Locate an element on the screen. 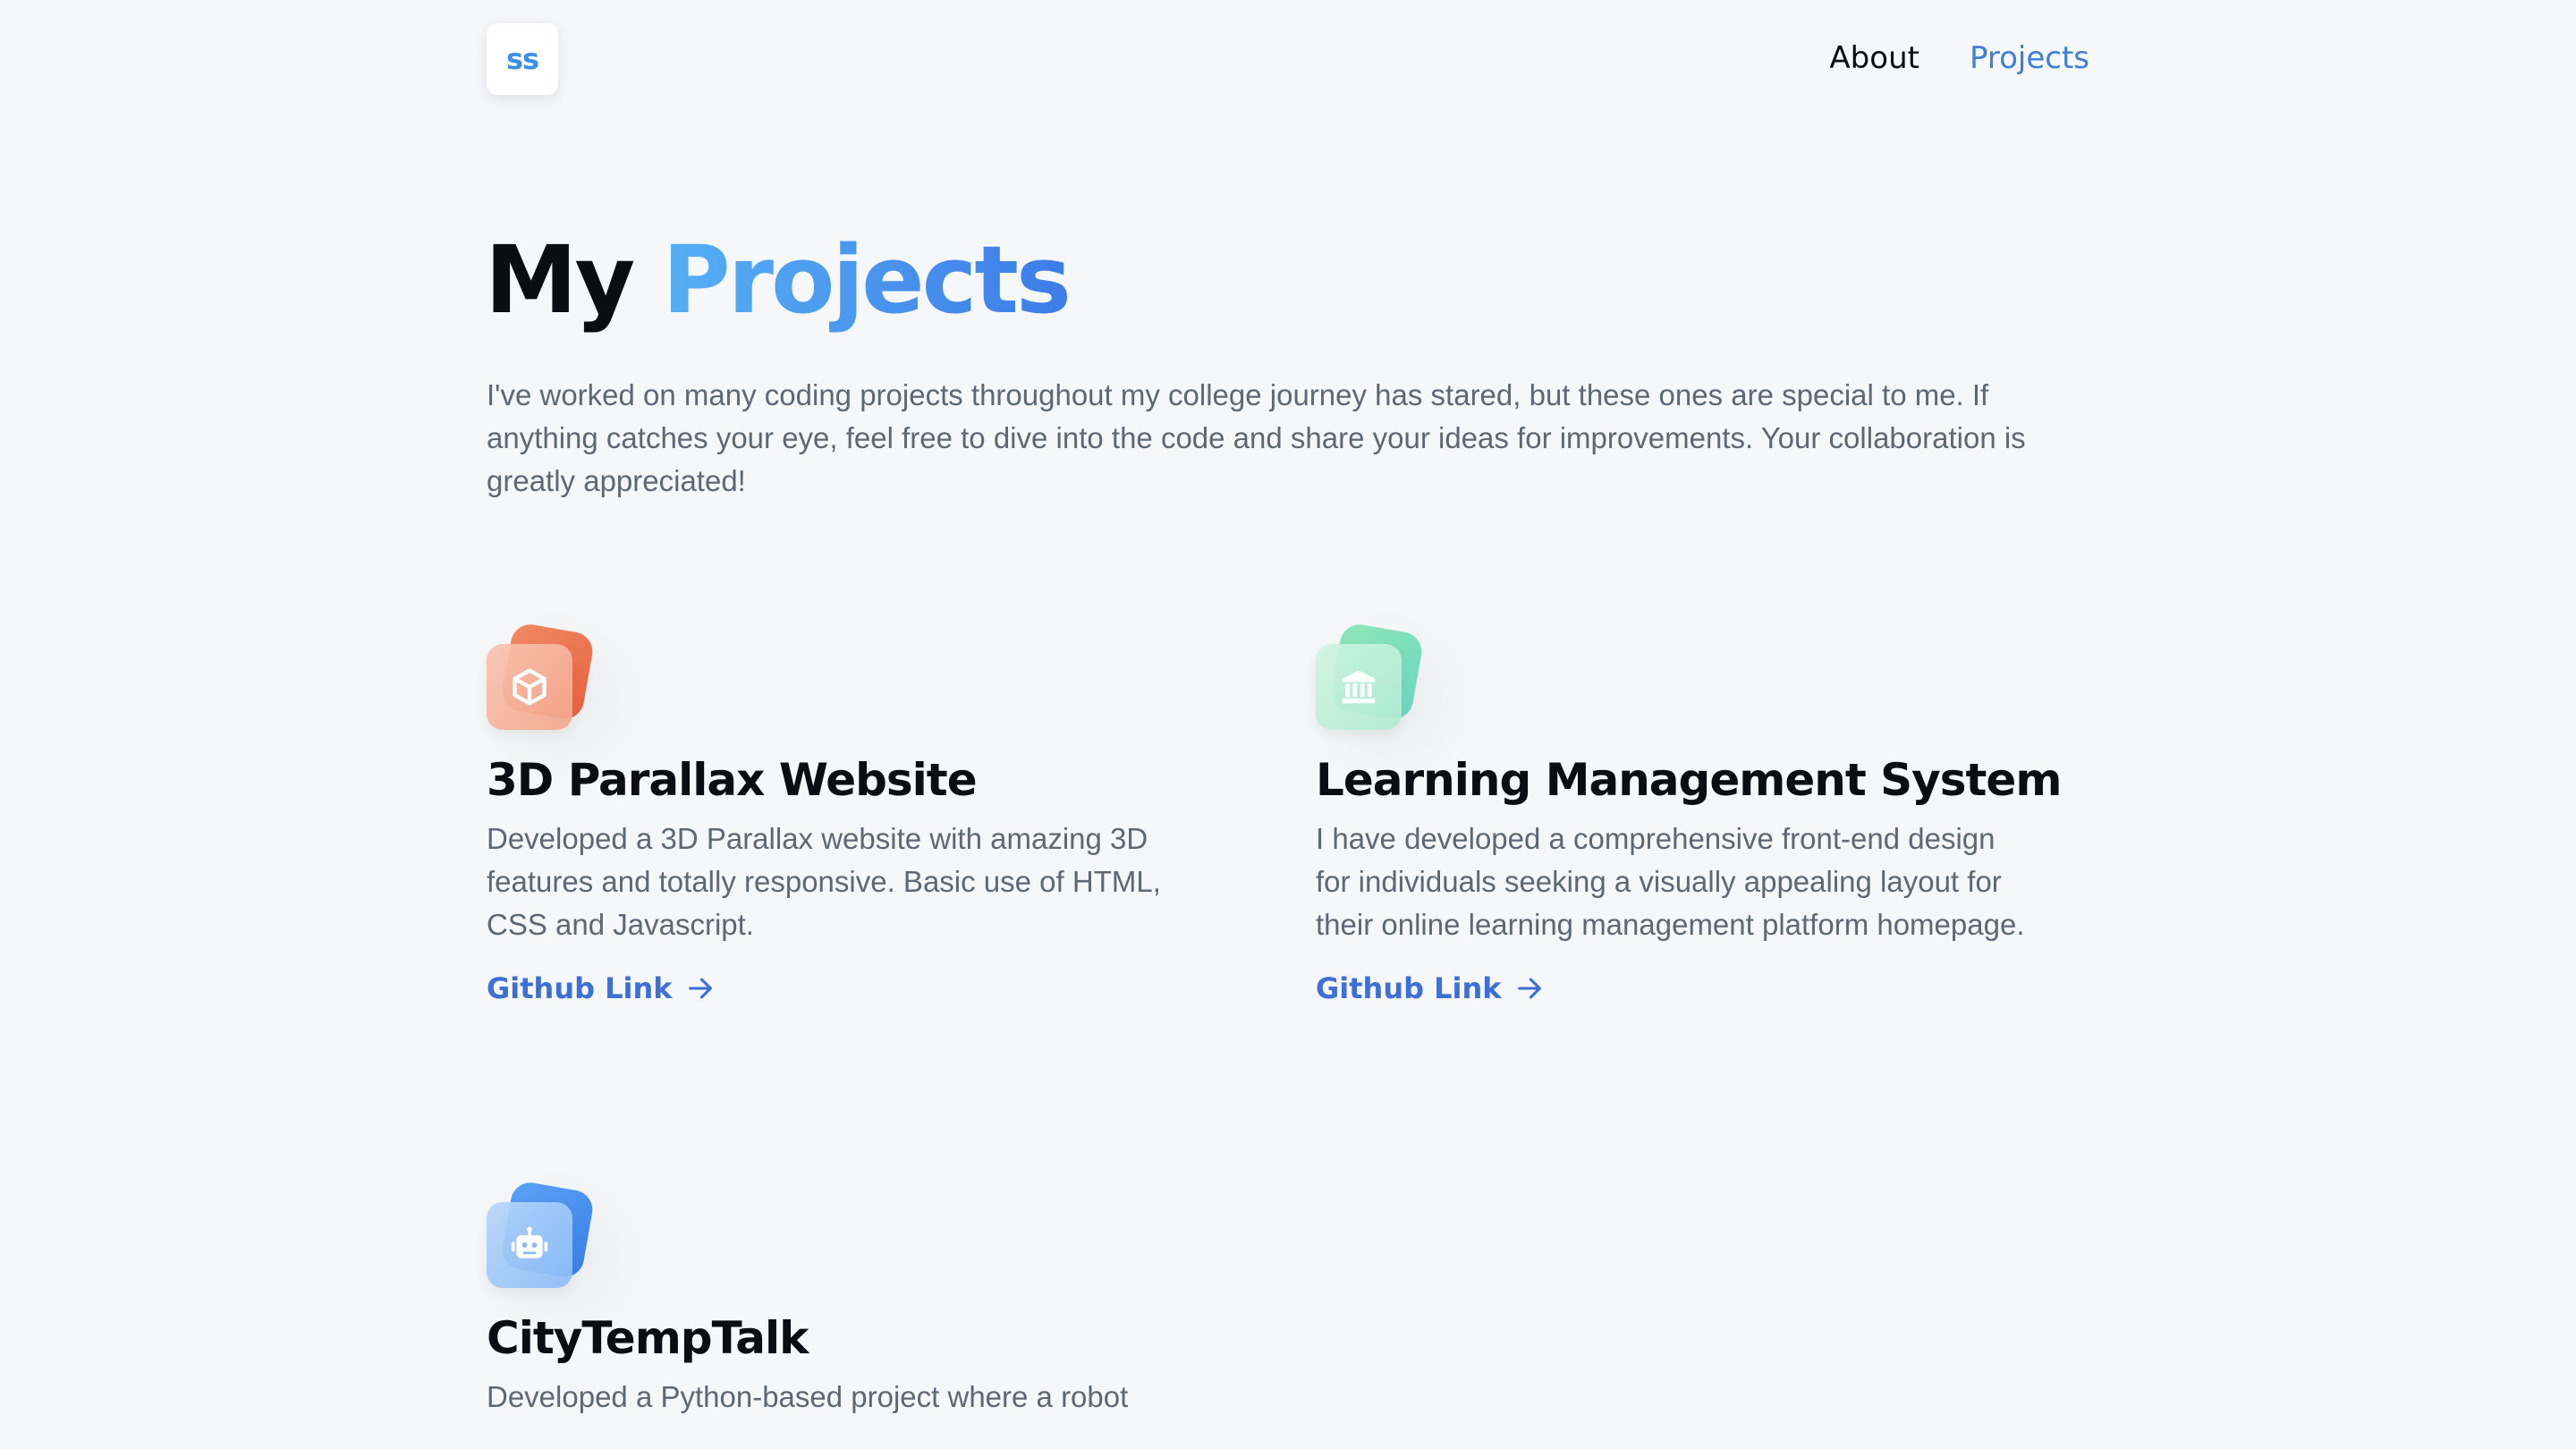  nav-projects-link: Projects is located at coordinates (2029, 58).